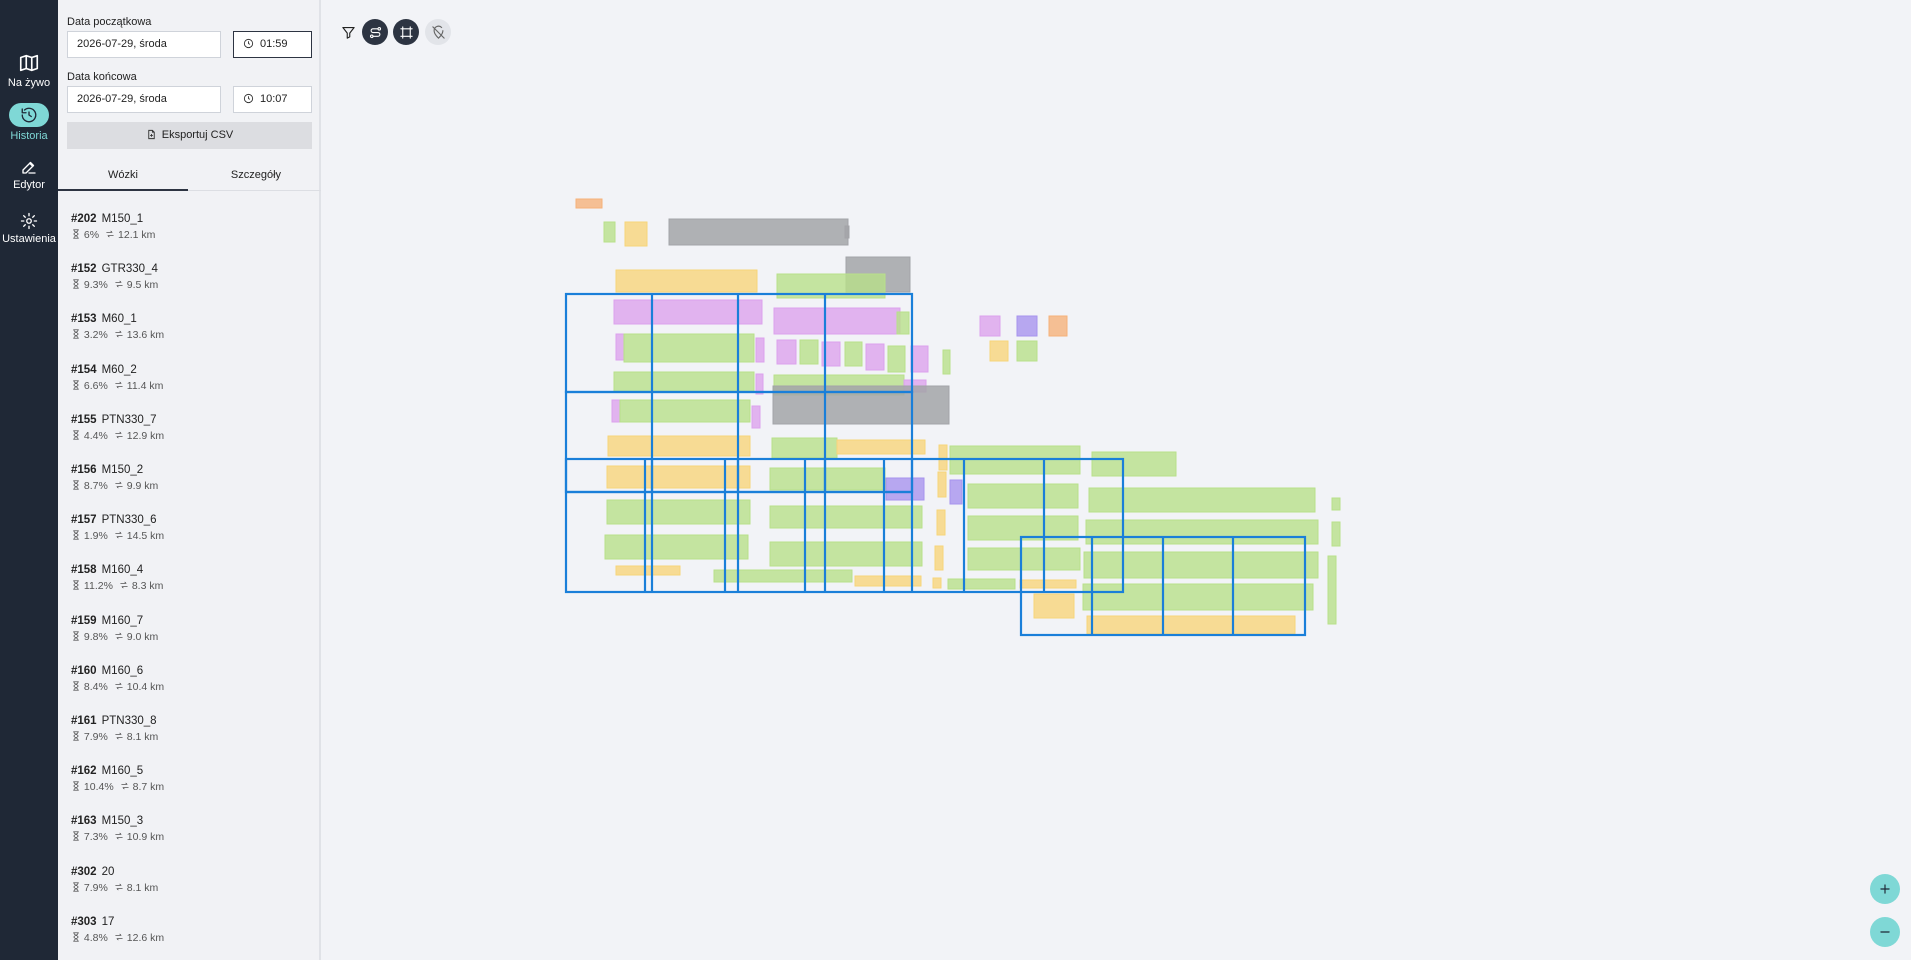 The height and width of the screenshot is (960, 1911). Describe the element at coordinates (109, 22) in the screenshot. I see `start-date-label: Data początkowa` at that location.